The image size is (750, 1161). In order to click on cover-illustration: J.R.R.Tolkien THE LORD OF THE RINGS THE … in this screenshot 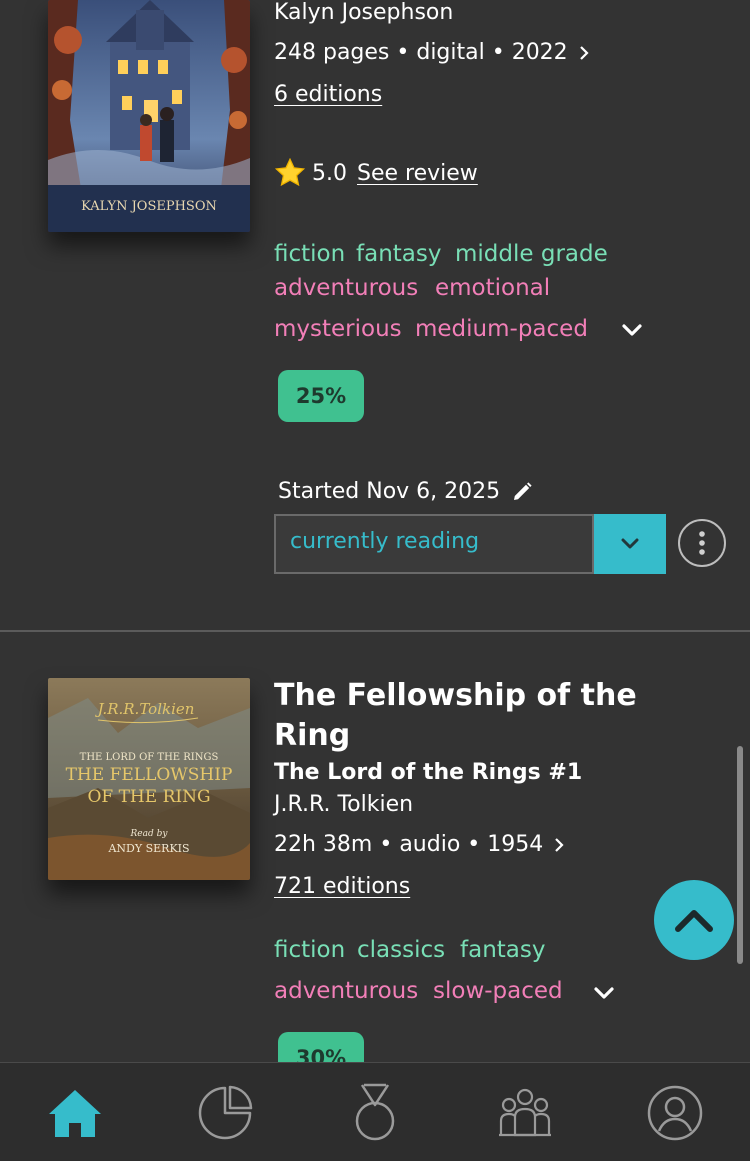, I will do `click(149, 779)`.